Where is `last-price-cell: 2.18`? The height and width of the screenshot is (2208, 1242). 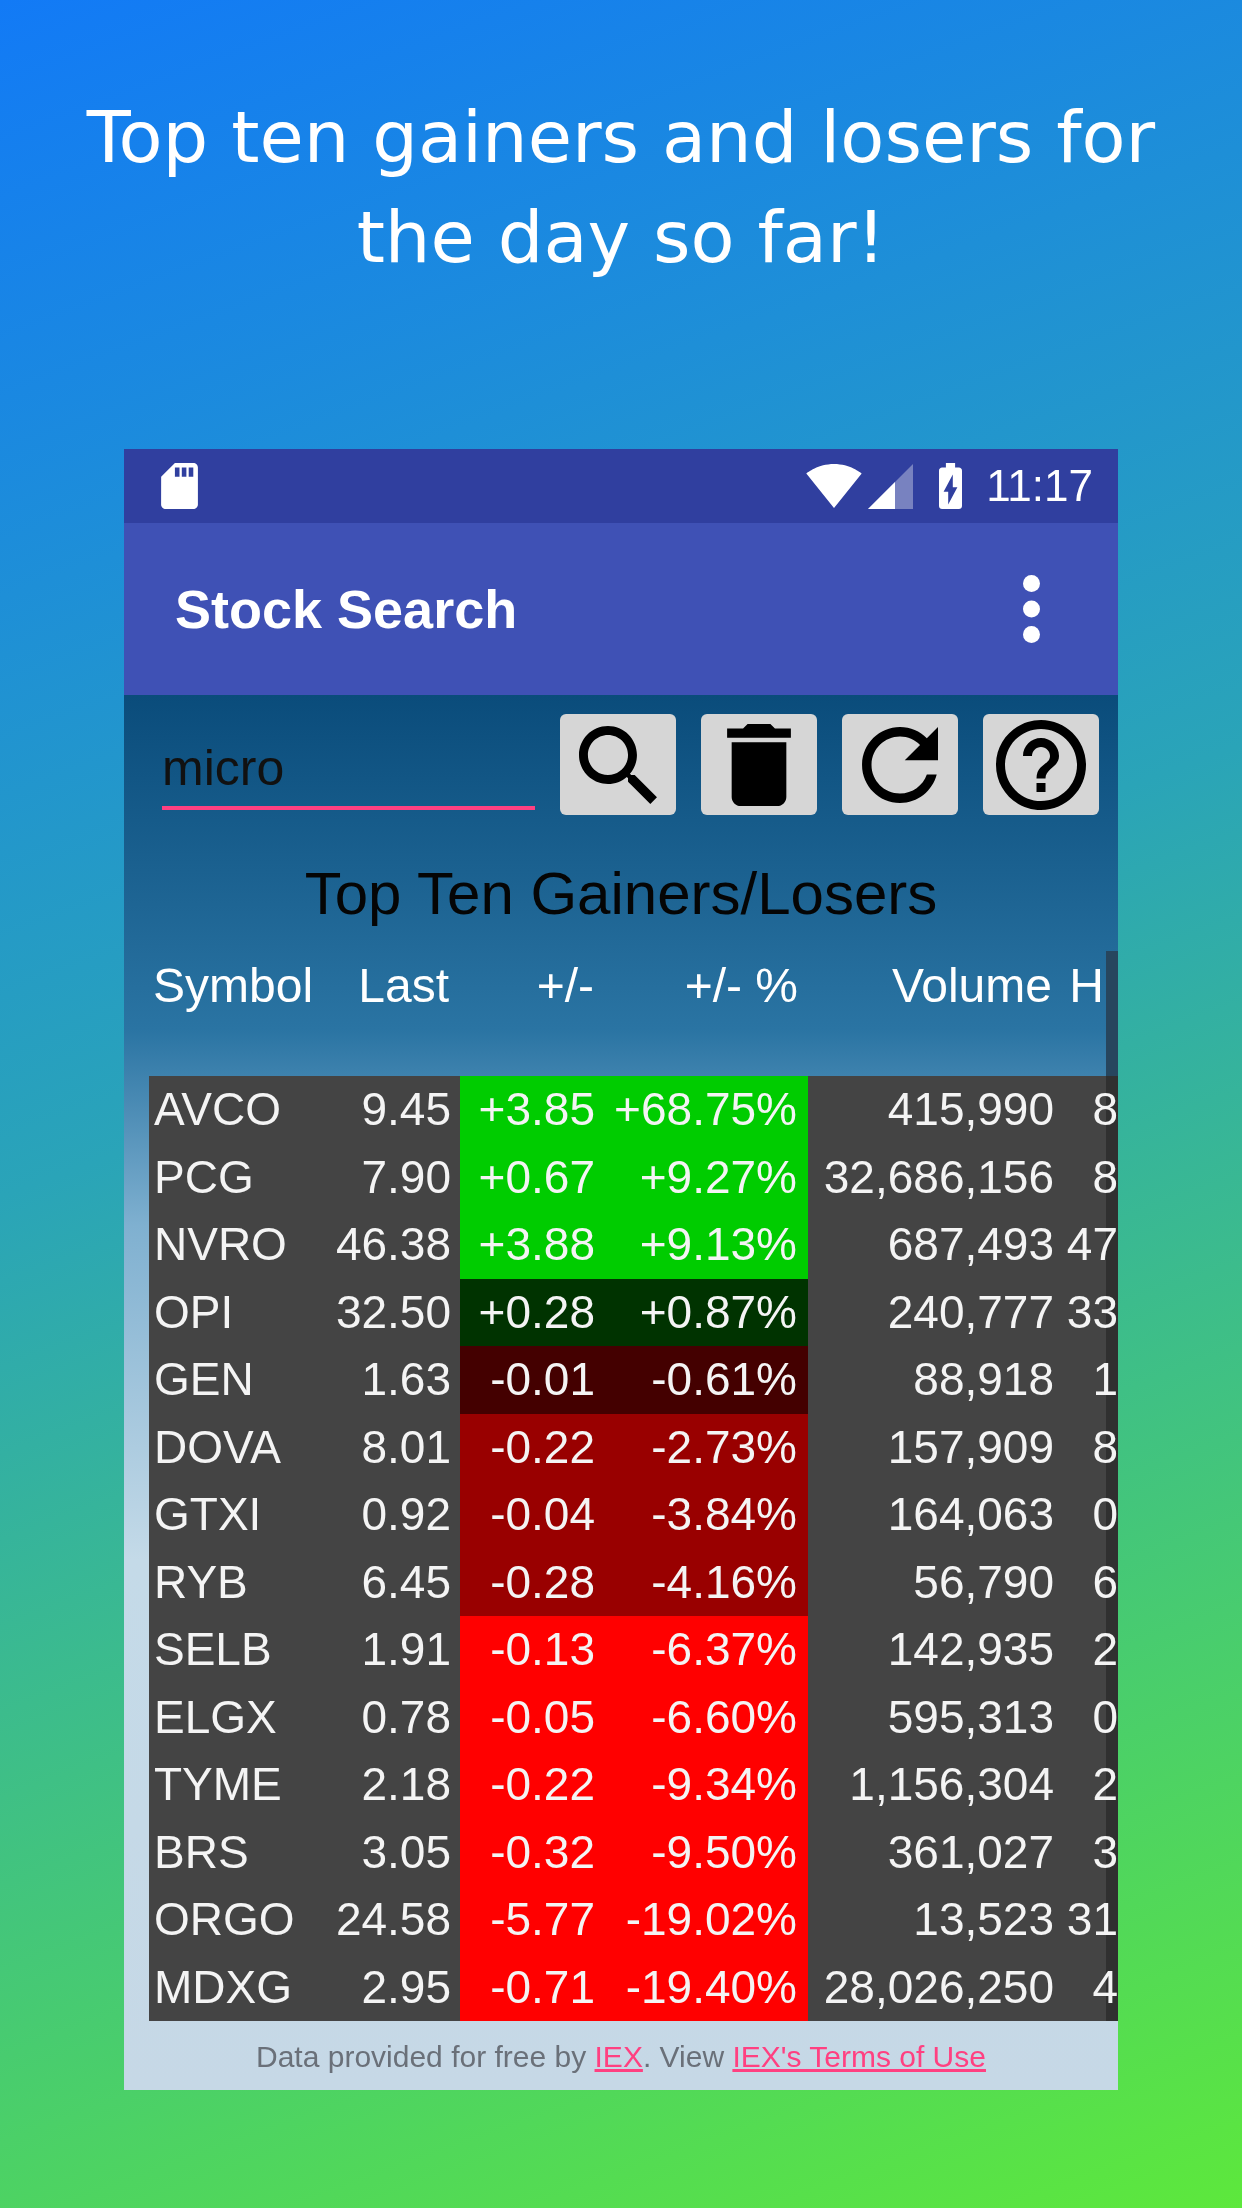 last-price-cell: 2.18 is located at coordinates (387, 1785).